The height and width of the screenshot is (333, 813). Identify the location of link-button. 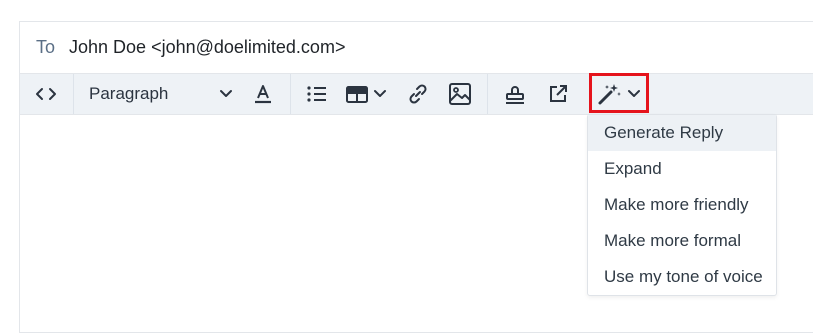
(418, 94).